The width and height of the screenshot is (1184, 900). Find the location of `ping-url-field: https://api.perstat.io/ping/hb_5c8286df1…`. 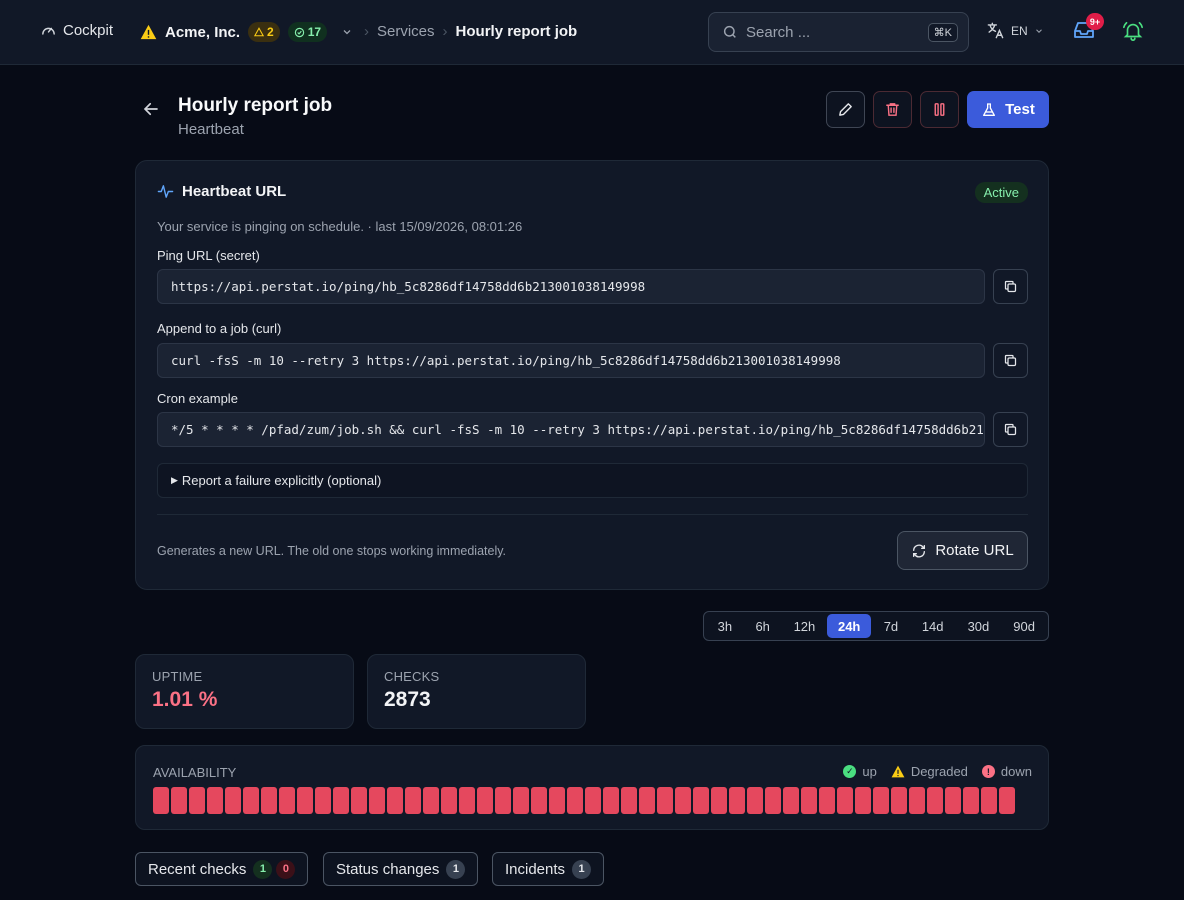

ping-url-field: https://api.perstat.io/ping/hb_5c8286df1… is located at coordinates (571, 286).